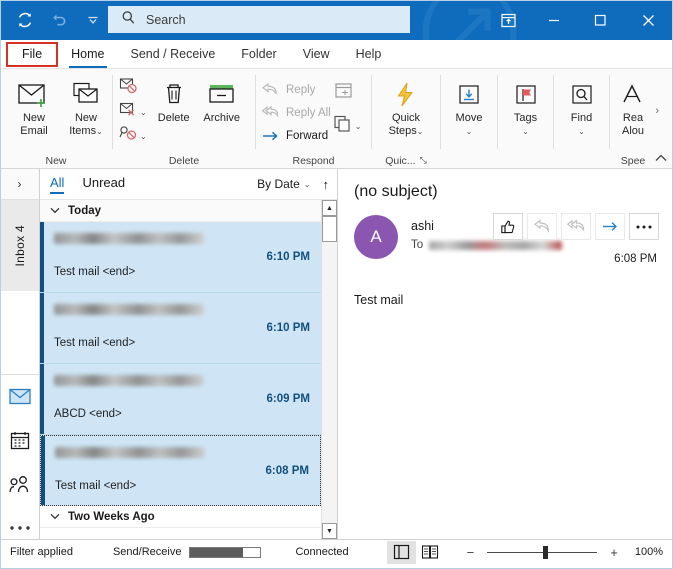  I want to click on ignore-button, so click(133, 88).